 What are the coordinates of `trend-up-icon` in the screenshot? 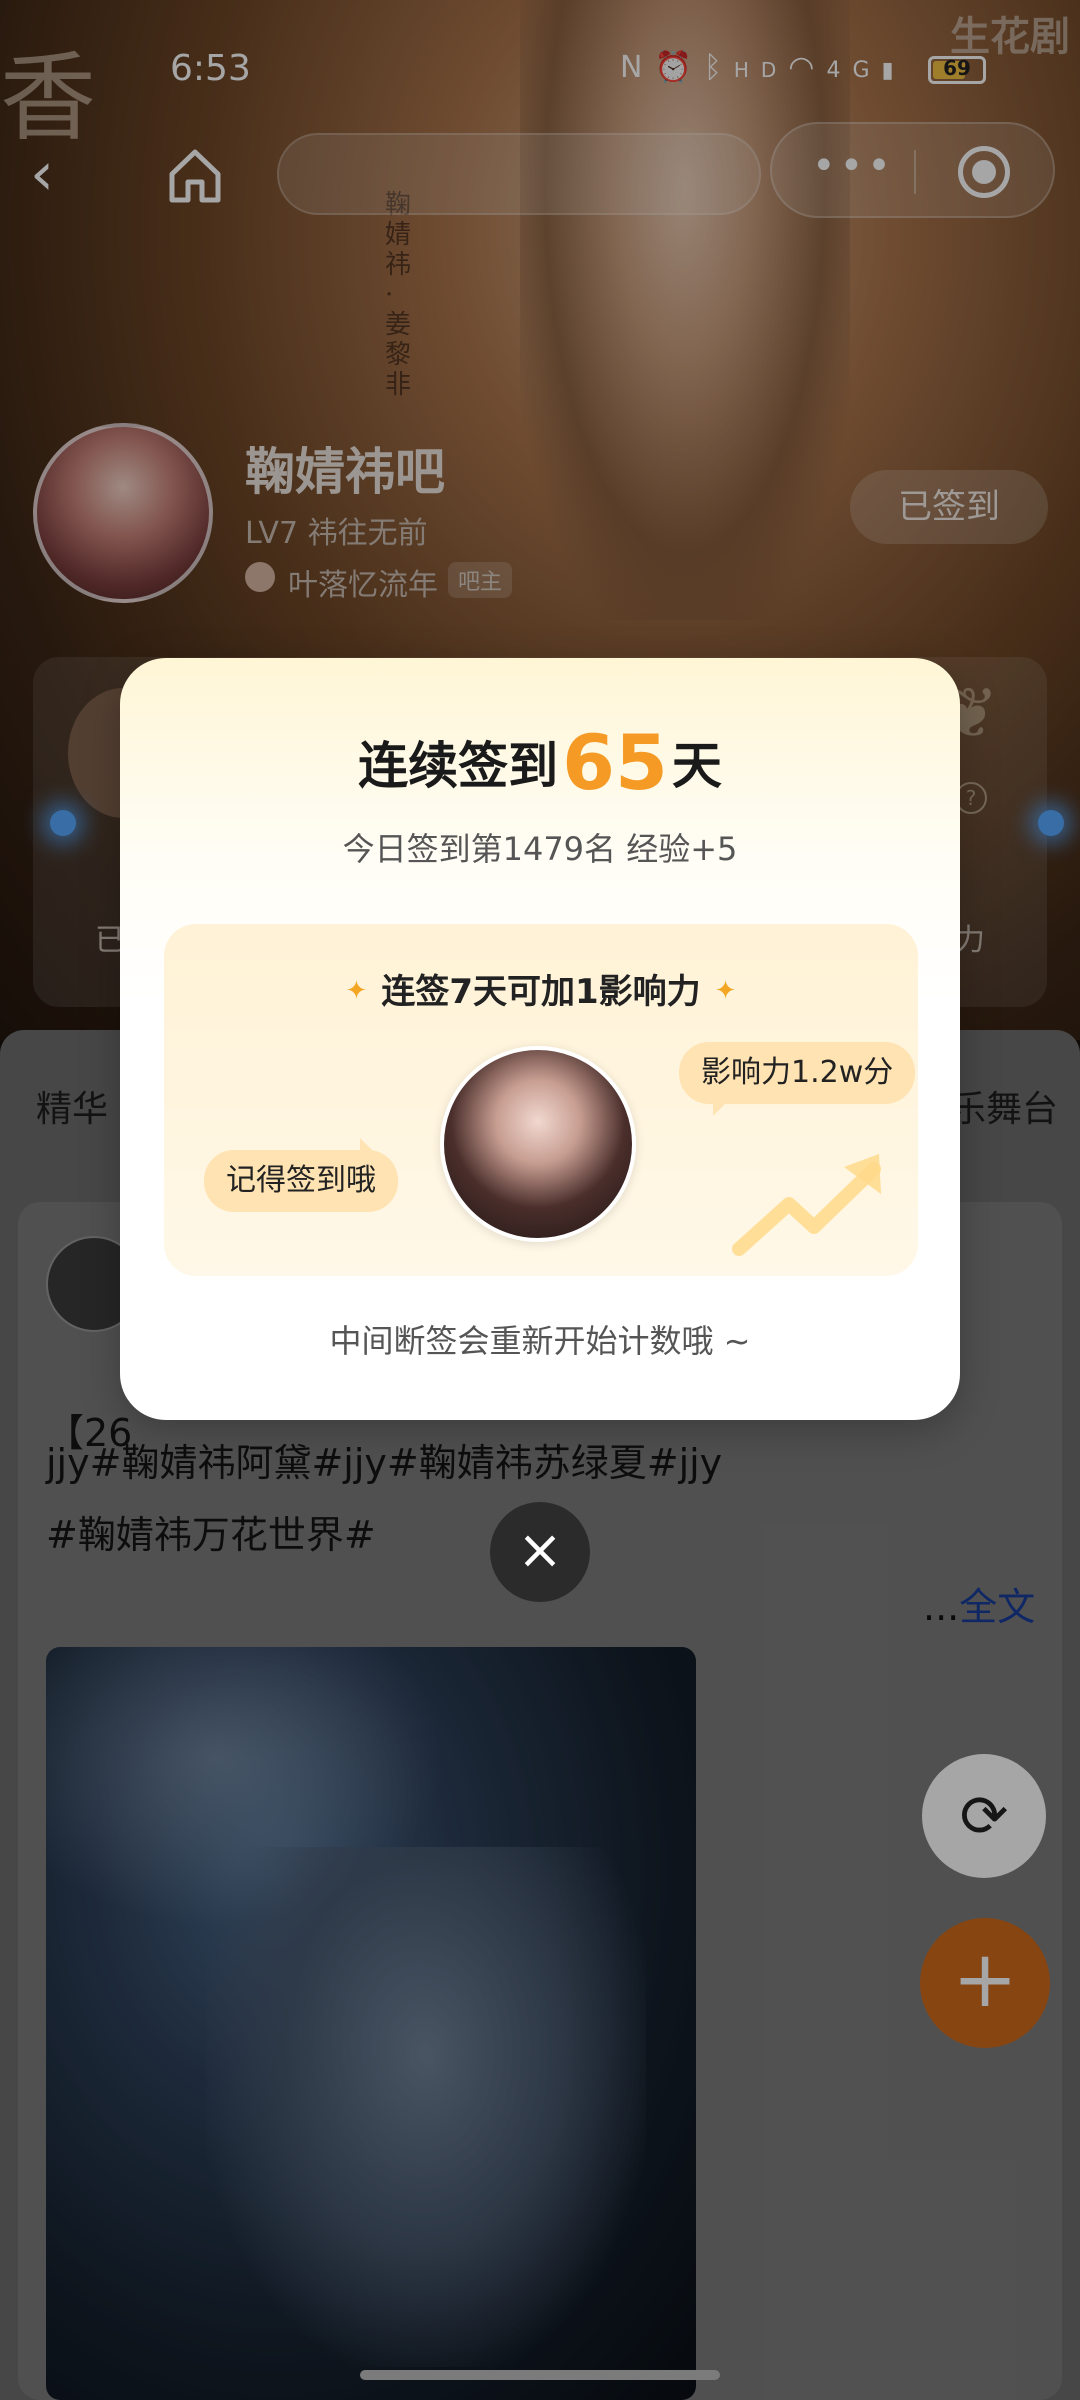 It's located at (806, 1205).